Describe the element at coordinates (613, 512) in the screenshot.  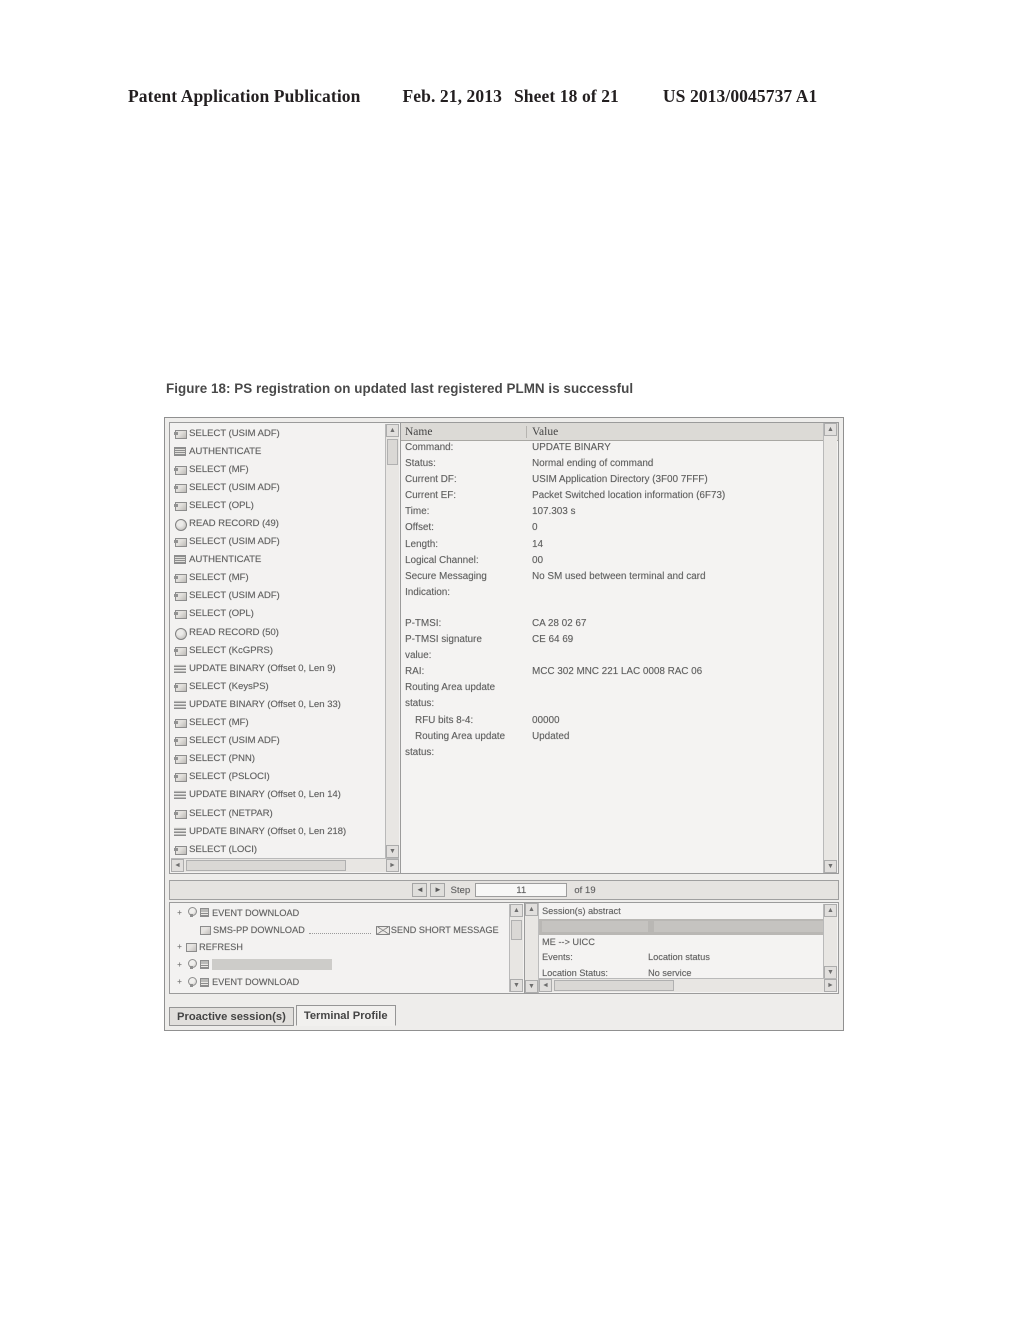
I see `detail-row: Time: 107.303 s` at that location.